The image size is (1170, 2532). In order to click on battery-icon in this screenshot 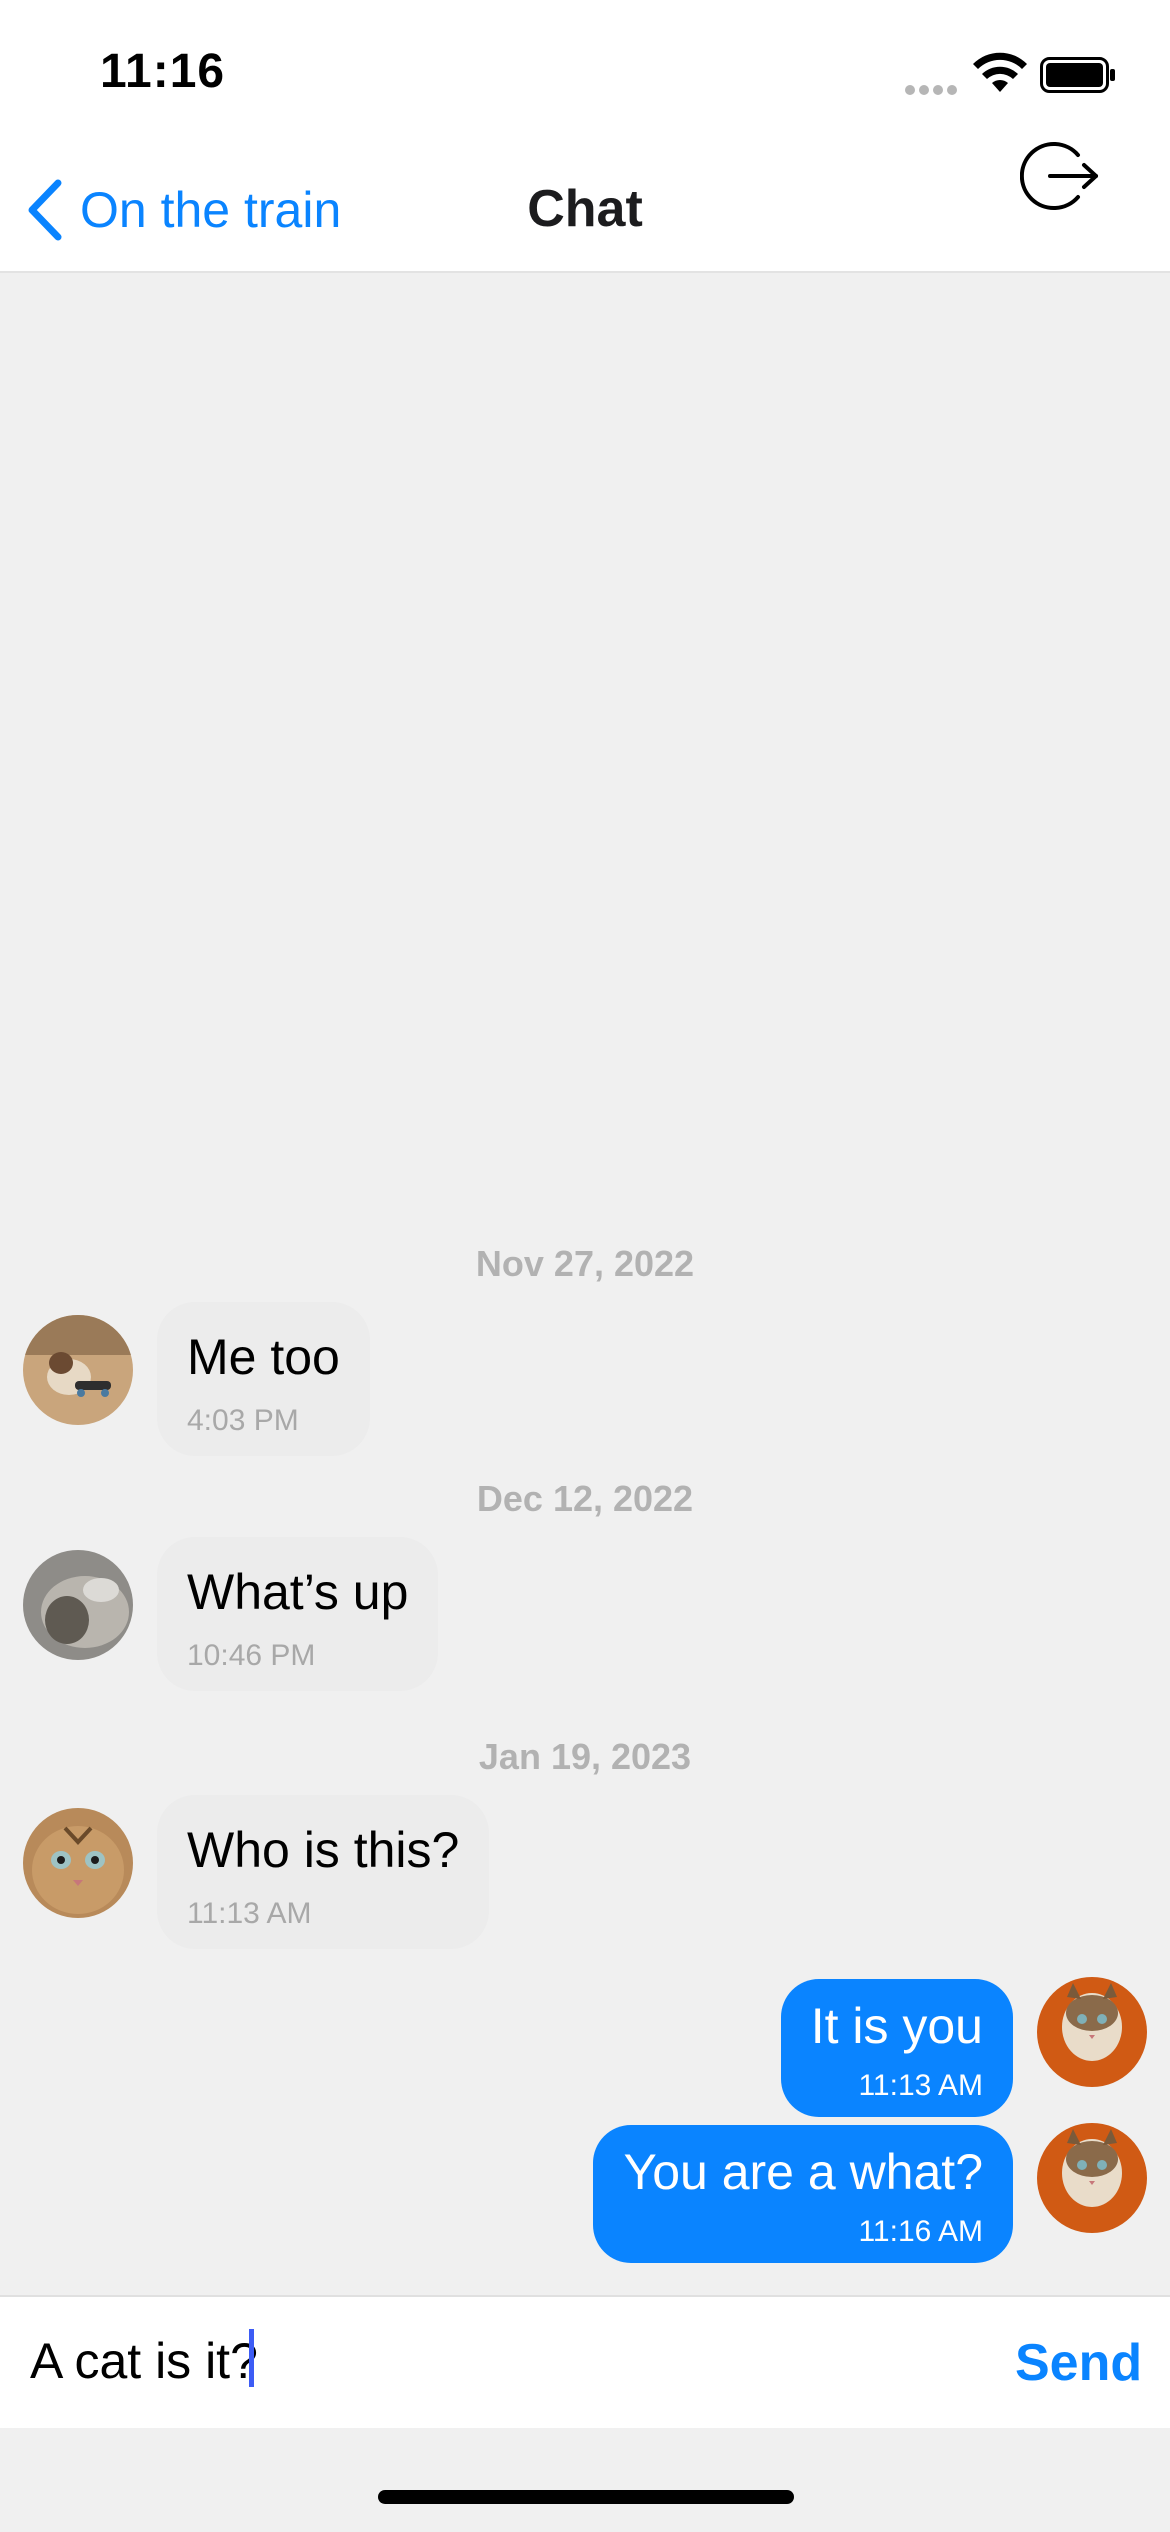, I will do `click(1077, 75)`.